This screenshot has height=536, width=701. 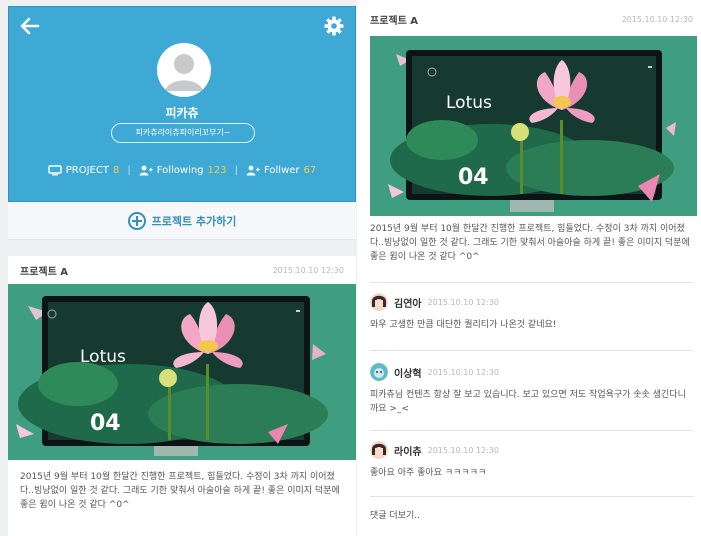 I want to click on back-arrow-icon, so click(x=30, y=26).